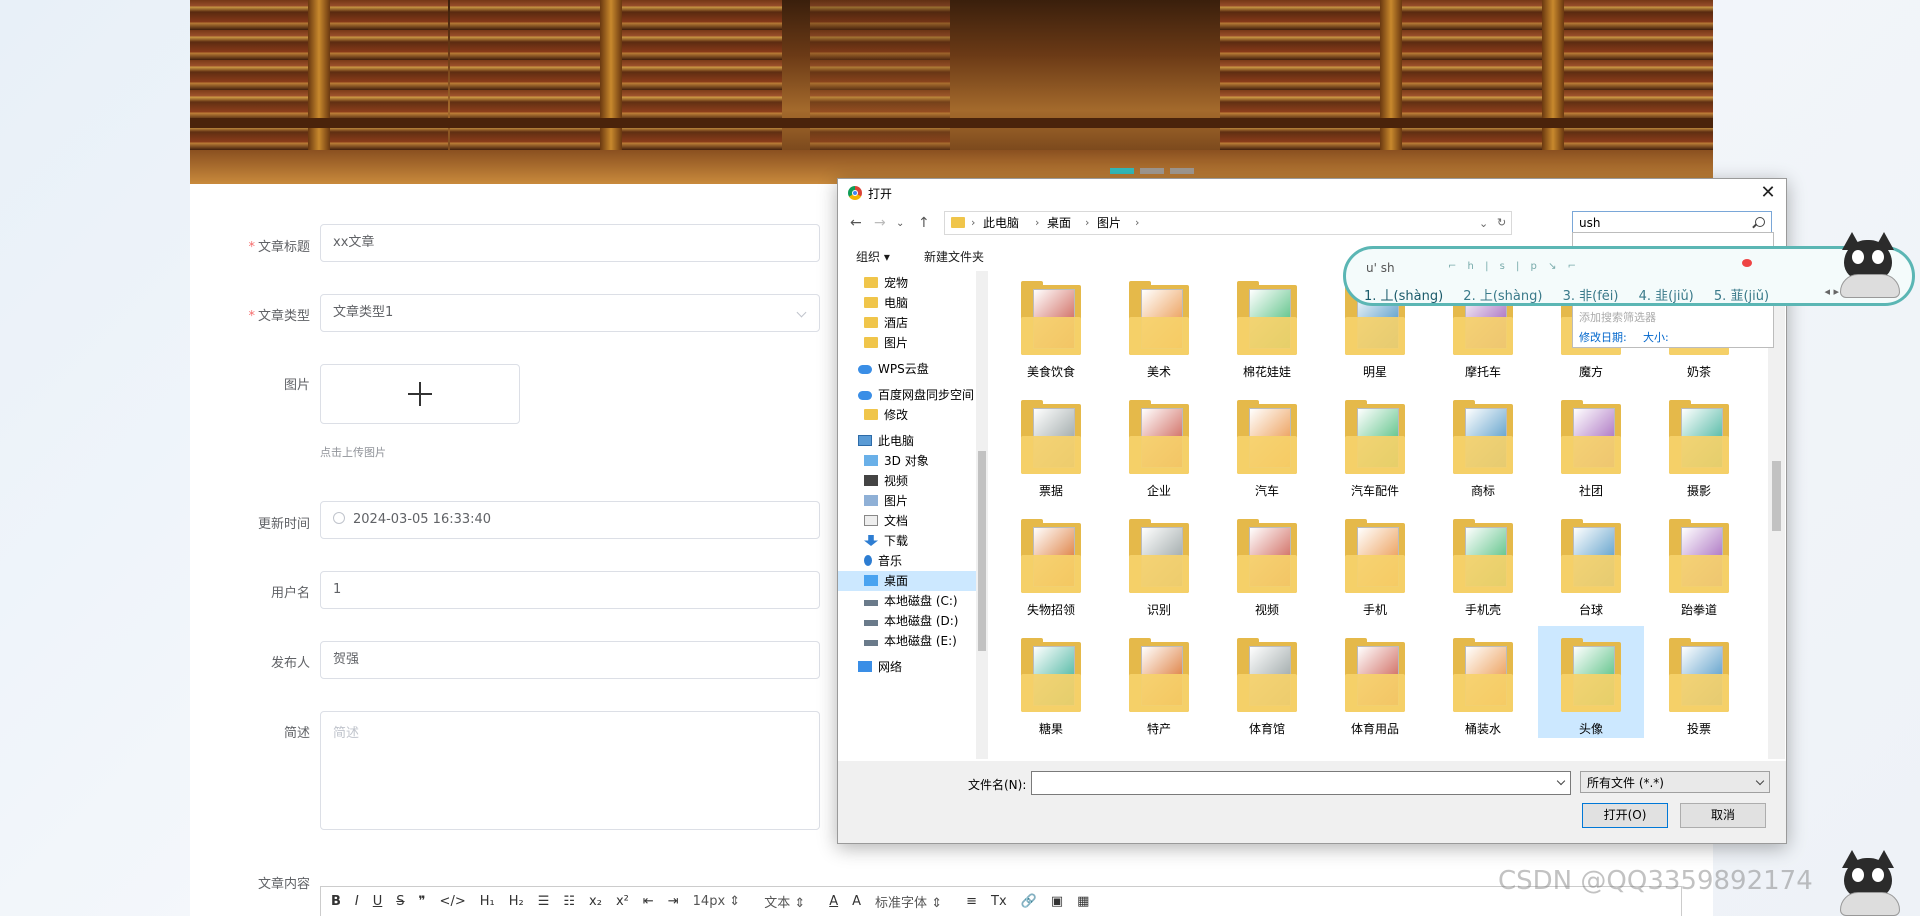 The image size is (1920, 916). What do you see at coordinates (1267, 682) in the screenshot?
I see `folder-item: 体育馆` at bounding box center [1267, 682].